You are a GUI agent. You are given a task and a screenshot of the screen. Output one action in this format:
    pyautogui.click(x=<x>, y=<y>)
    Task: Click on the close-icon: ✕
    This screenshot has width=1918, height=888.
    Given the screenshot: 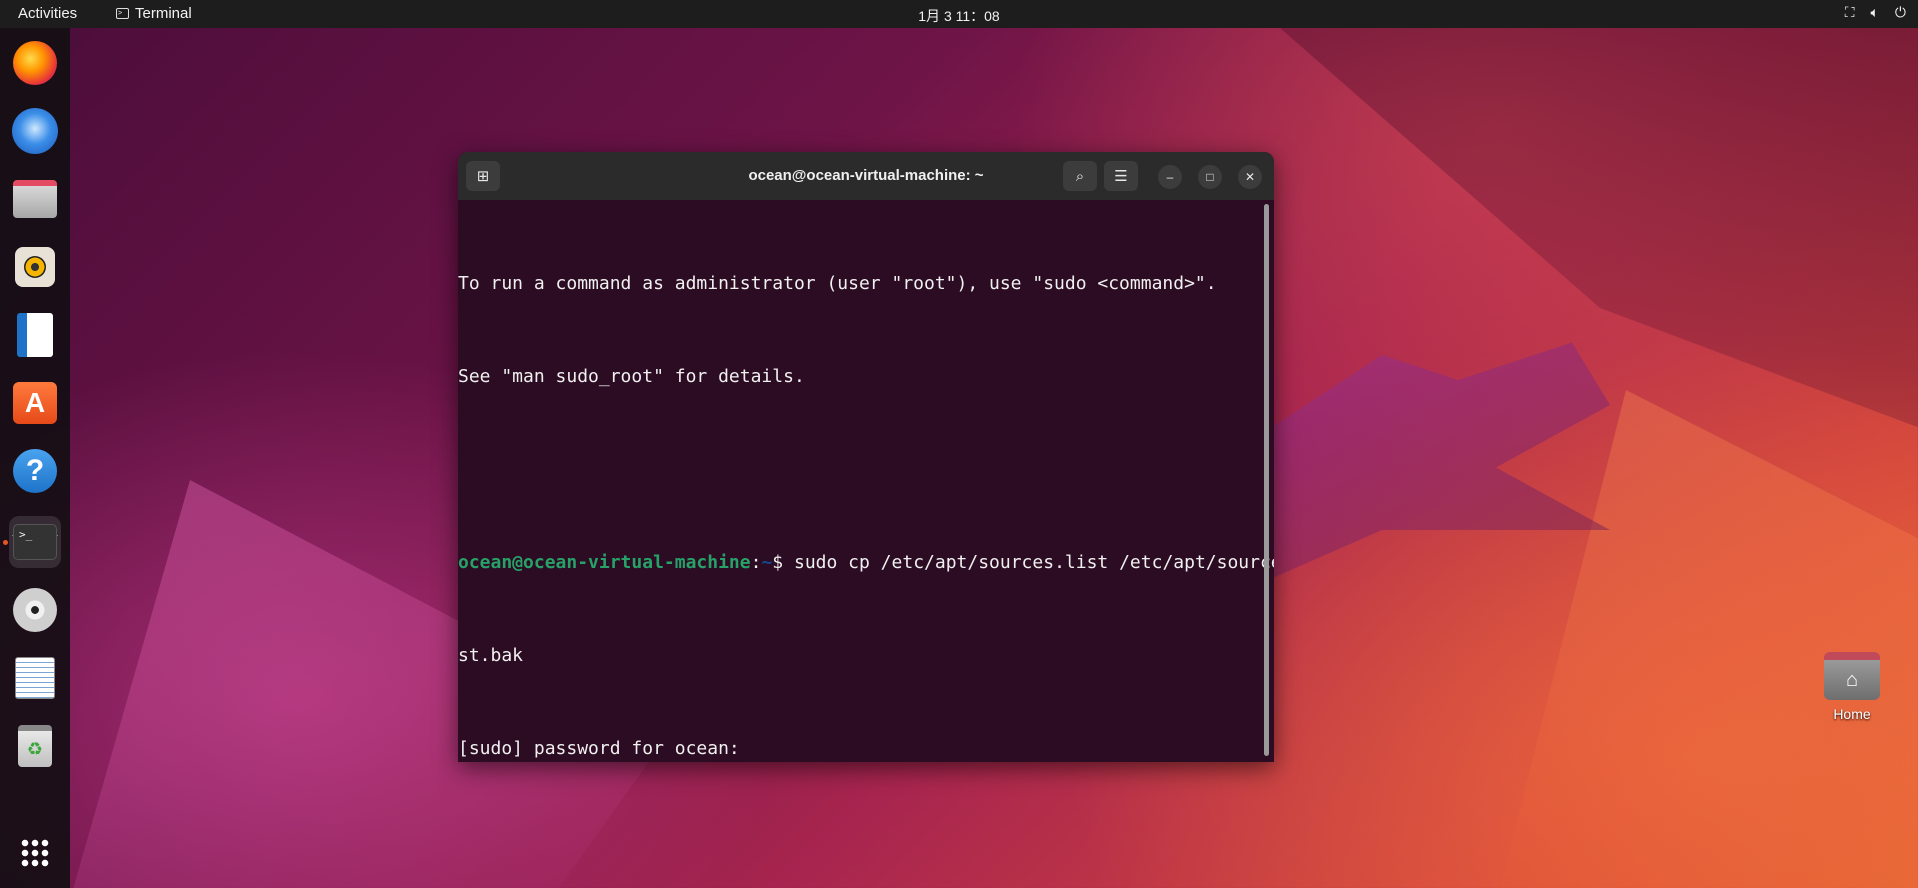 What is the action you would take?
    pyautogui.click(x=1250, y=177)
    